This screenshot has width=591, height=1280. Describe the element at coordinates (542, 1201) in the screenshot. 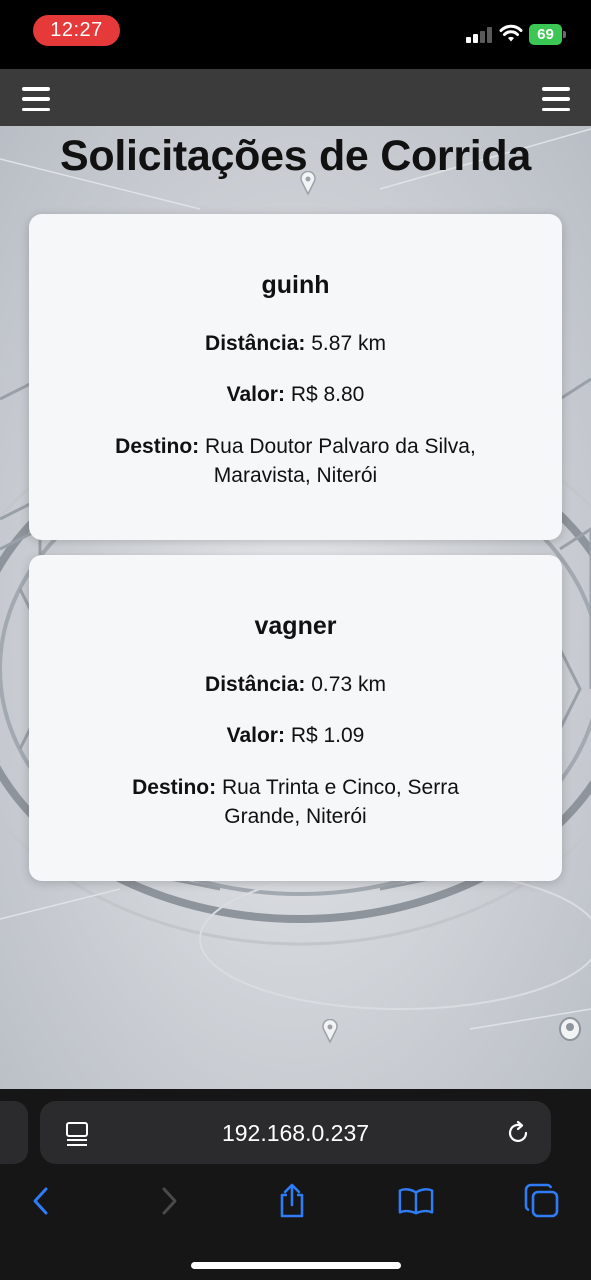

I see `tabs-icon` at that location.